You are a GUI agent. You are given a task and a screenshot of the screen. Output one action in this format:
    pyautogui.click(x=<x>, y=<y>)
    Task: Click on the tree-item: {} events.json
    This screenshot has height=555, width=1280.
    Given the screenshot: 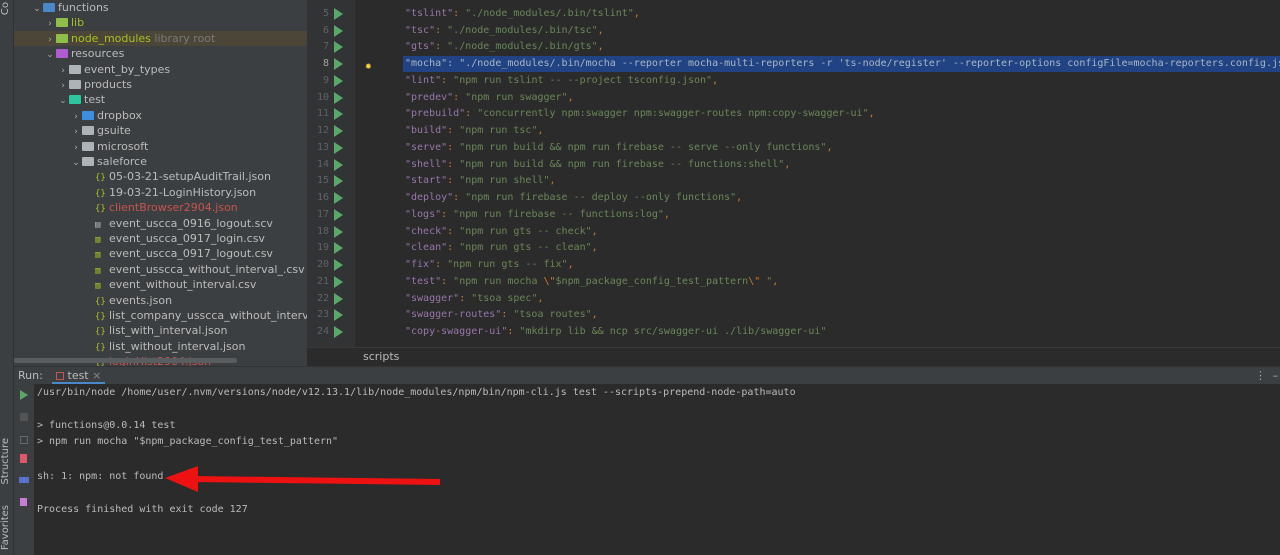 What is the action you would take?
    pyautogui.click(x=160, y=300)
    